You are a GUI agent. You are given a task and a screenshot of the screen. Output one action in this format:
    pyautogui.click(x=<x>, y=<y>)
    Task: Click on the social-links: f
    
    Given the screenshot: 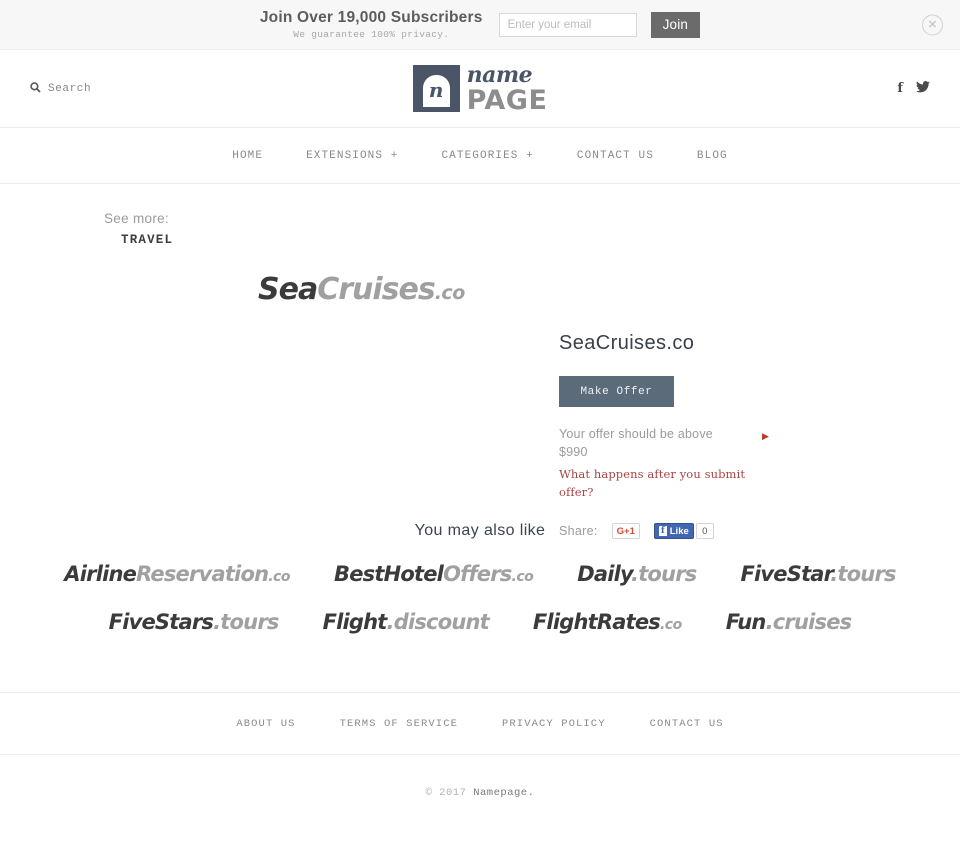 What is the action you would take?
    pyautogui.click(x=913, y=88)
    